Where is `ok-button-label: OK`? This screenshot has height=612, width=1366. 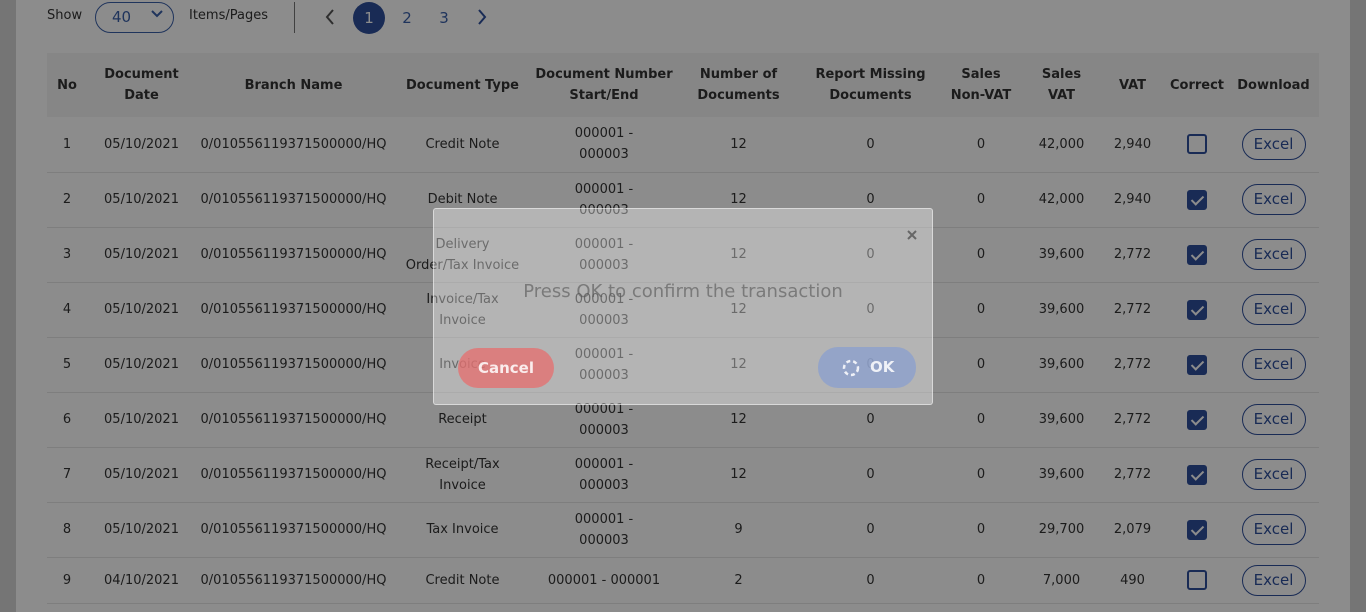 ok-button-label: OK is located at coordinates (882, 367).